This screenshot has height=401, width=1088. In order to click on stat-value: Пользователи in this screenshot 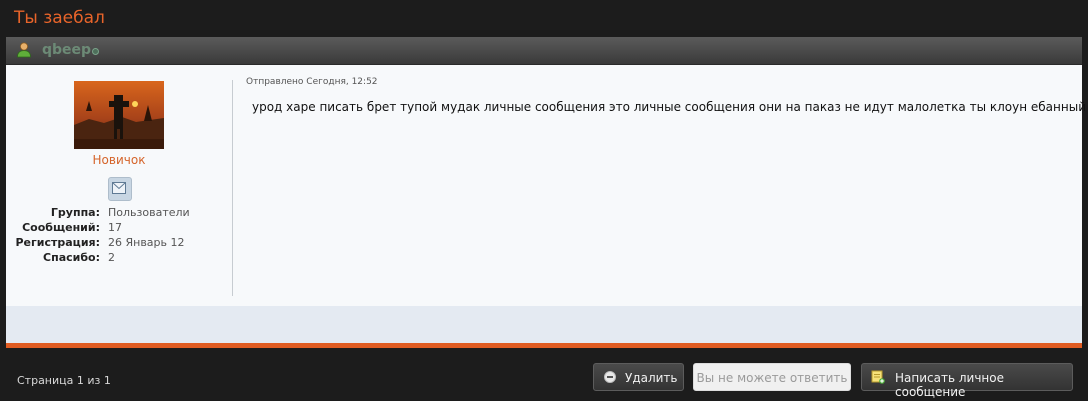, I will do `click(149, 212)`.